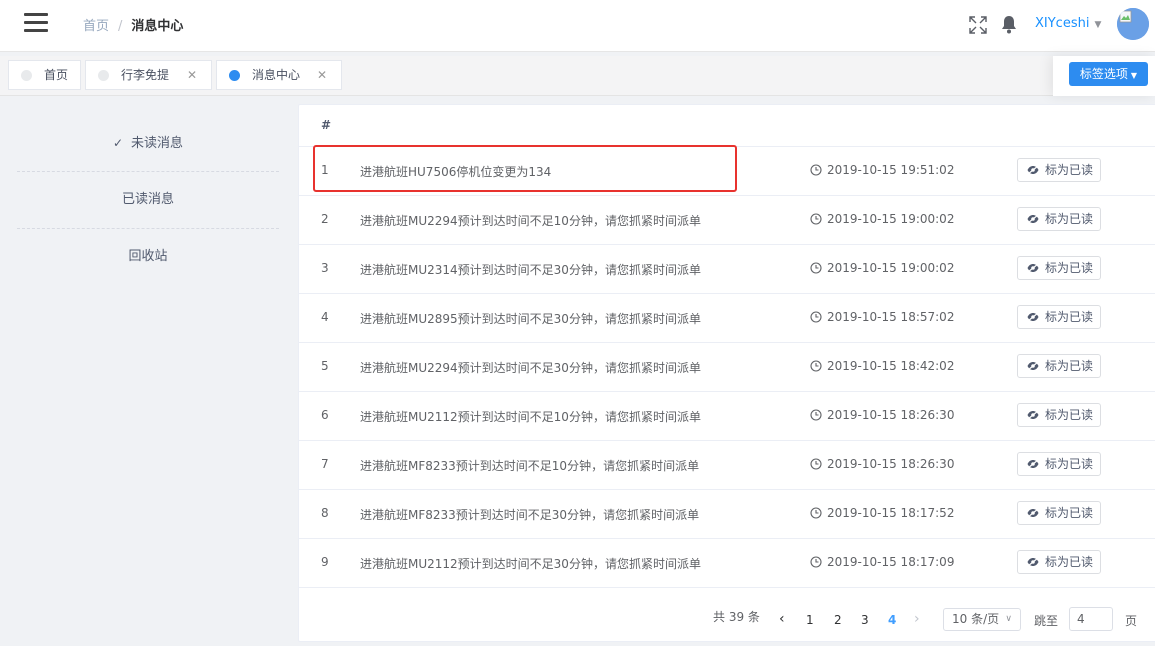 The image size is (1155, 646). I want to click on tag-label: 消息中心, so click(276, 75).